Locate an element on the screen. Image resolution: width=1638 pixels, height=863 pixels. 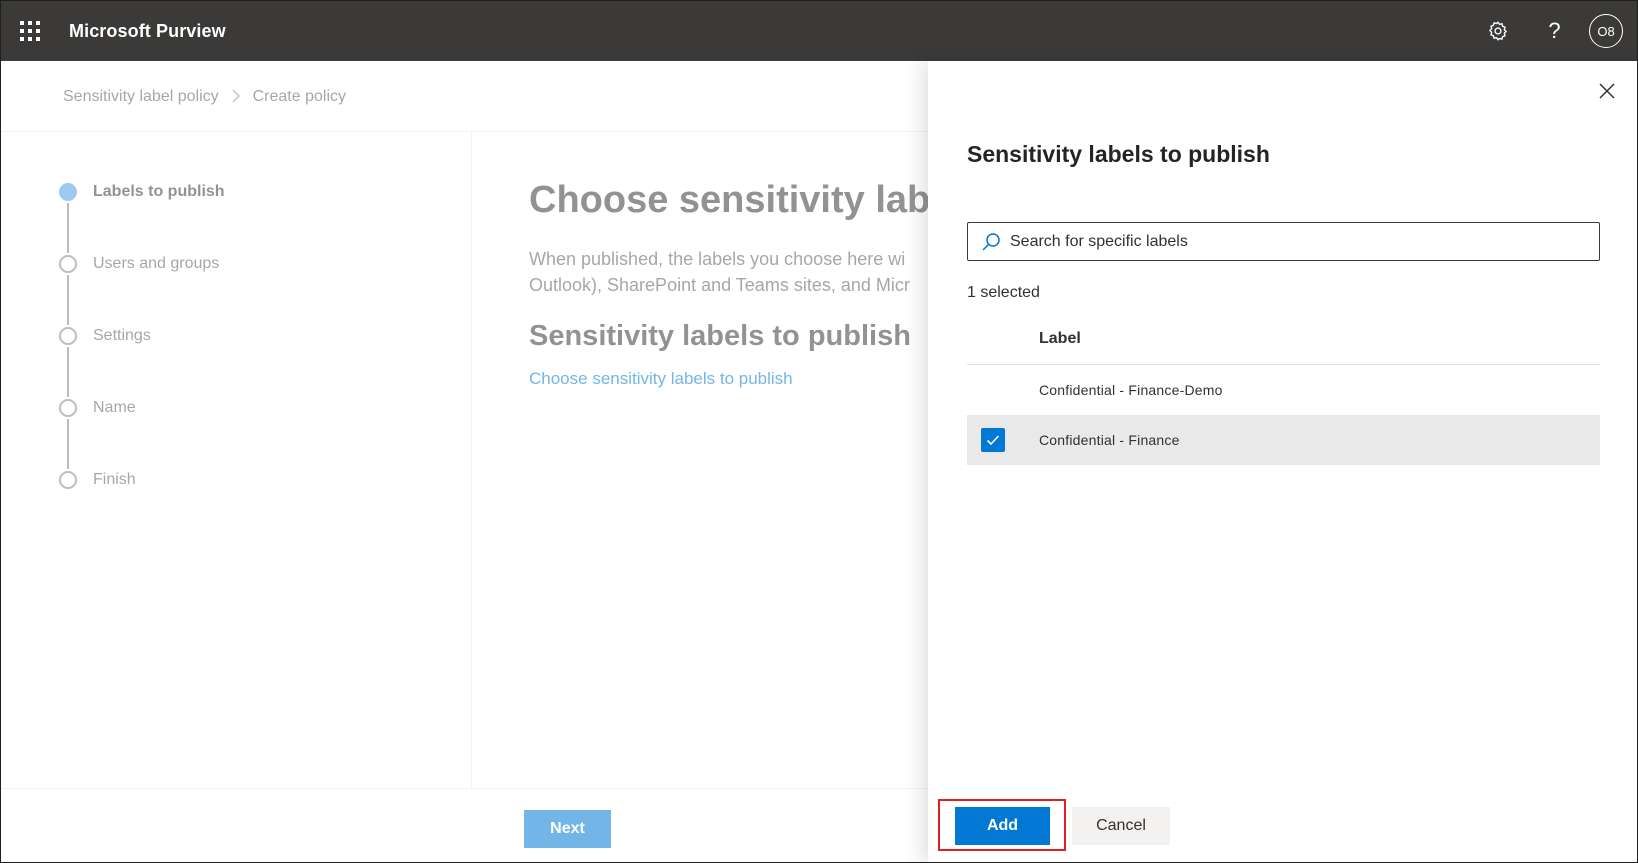
table-row: Confidential - Finance-Demo is located at coordinates (1283, 390).